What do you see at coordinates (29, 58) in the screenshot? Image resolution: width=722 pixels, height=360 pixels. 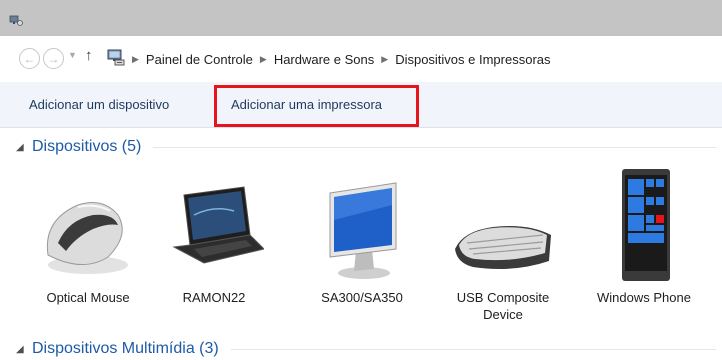 I see `back-arrow-icon: ←` at bounding box center [29, 58].